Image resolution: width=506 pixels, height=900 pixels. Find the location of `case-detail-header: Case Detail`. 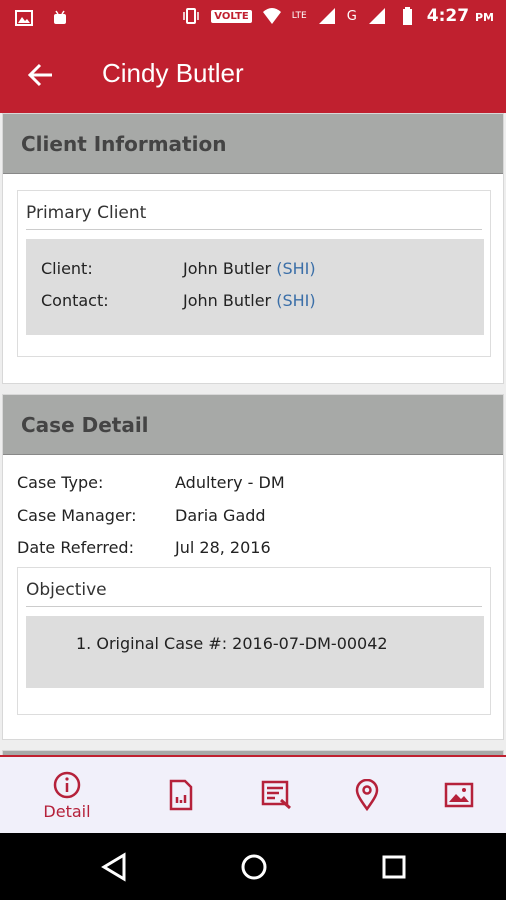

case-detail-header: Case Detail is located at coordinates (253, 425).